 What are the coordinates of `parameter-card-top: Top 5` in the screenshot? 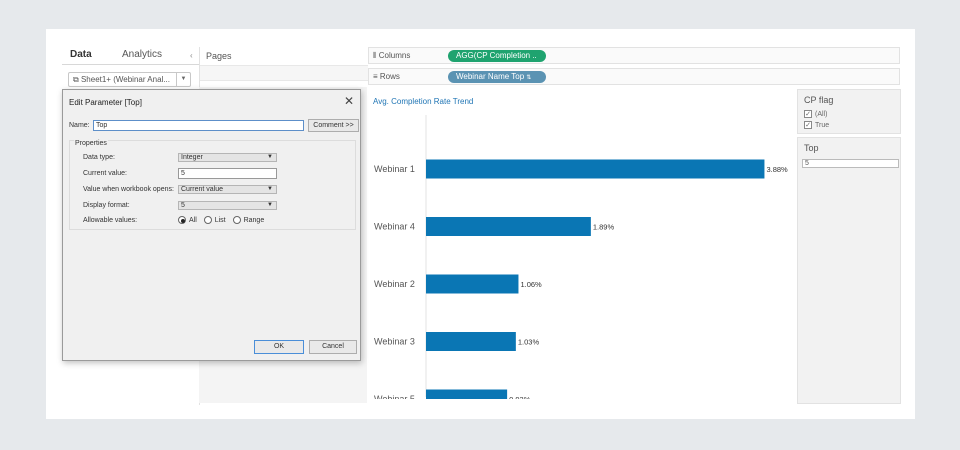 It's located at (849, 270).